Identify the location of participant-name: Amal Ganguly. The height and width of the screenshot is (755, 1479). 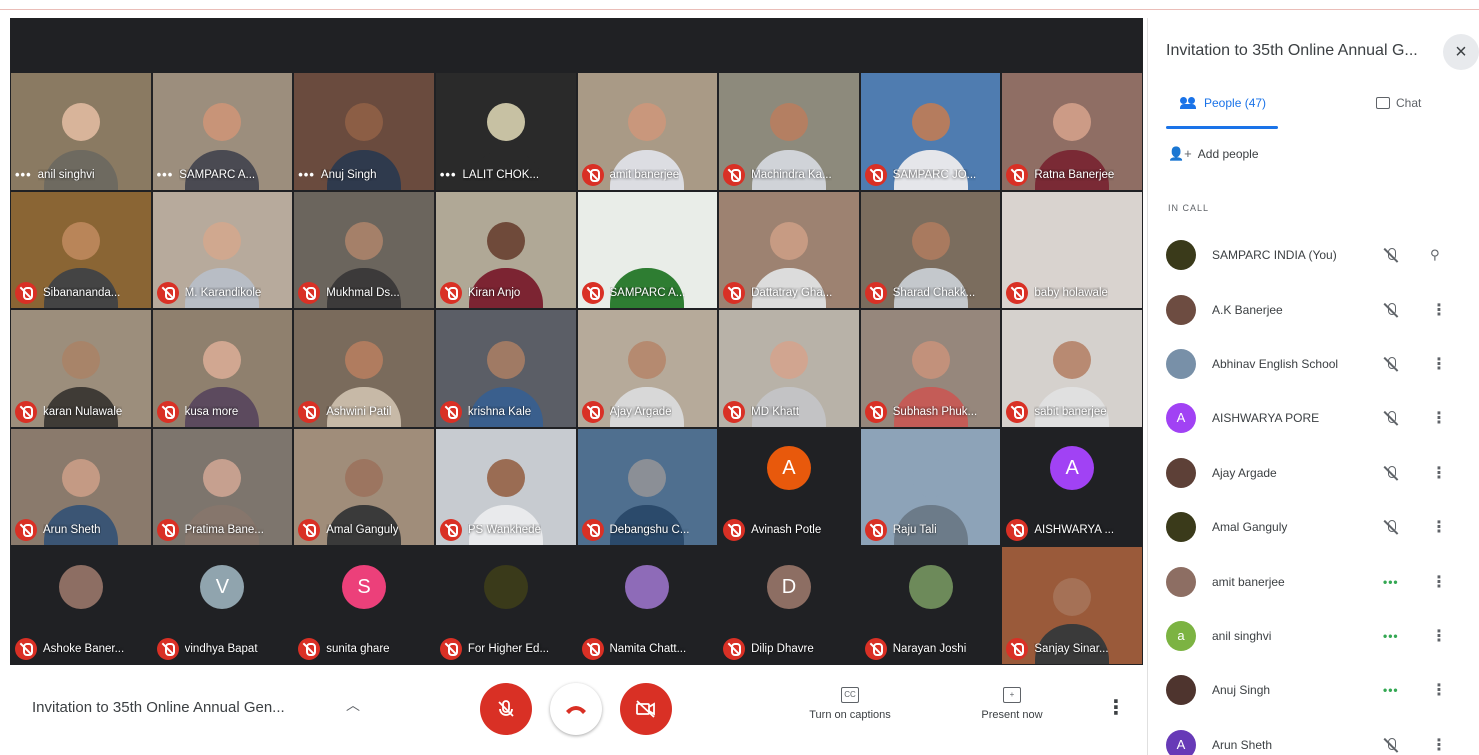
(362, 530).